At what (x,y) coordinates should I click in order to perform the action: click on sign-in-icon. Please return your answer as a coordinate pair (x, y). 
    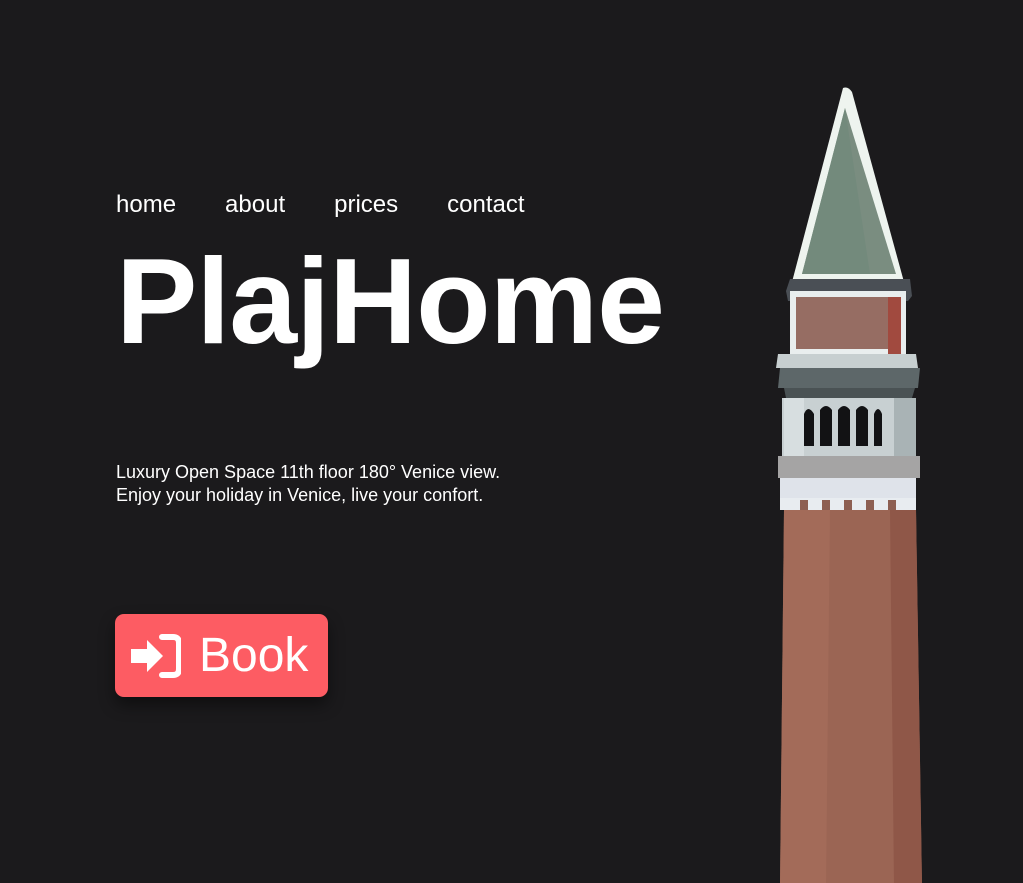
    Looking at the image, I should click on (155, 656).